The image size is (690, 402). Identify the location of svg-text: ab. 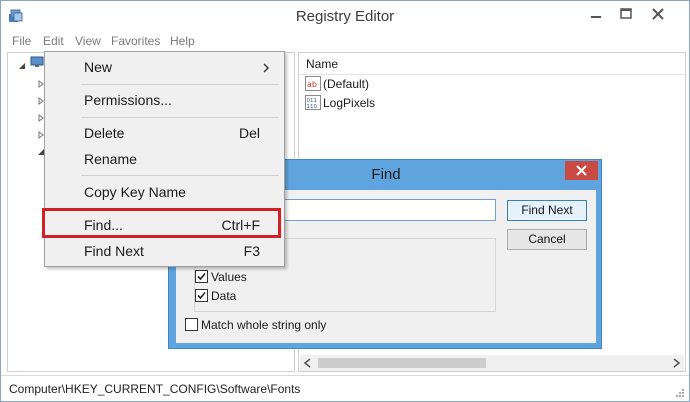
(312, 84).